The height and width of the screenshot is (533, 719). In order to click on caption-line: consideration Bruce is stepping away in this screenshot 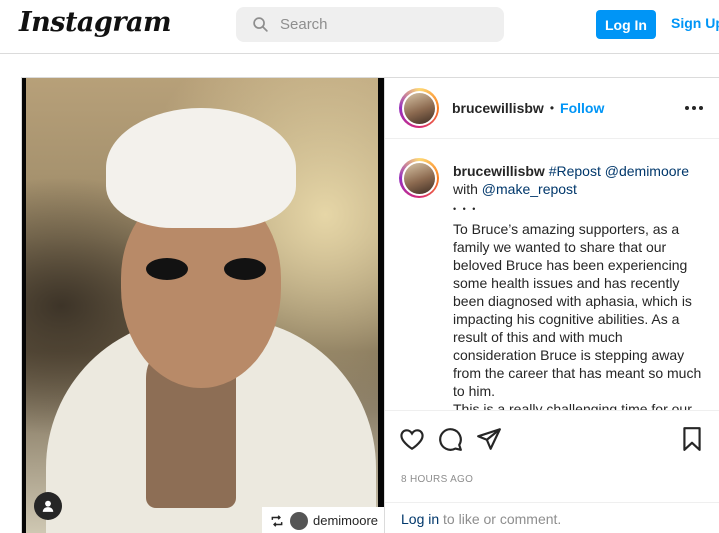, I will do `click(569, 355)`.